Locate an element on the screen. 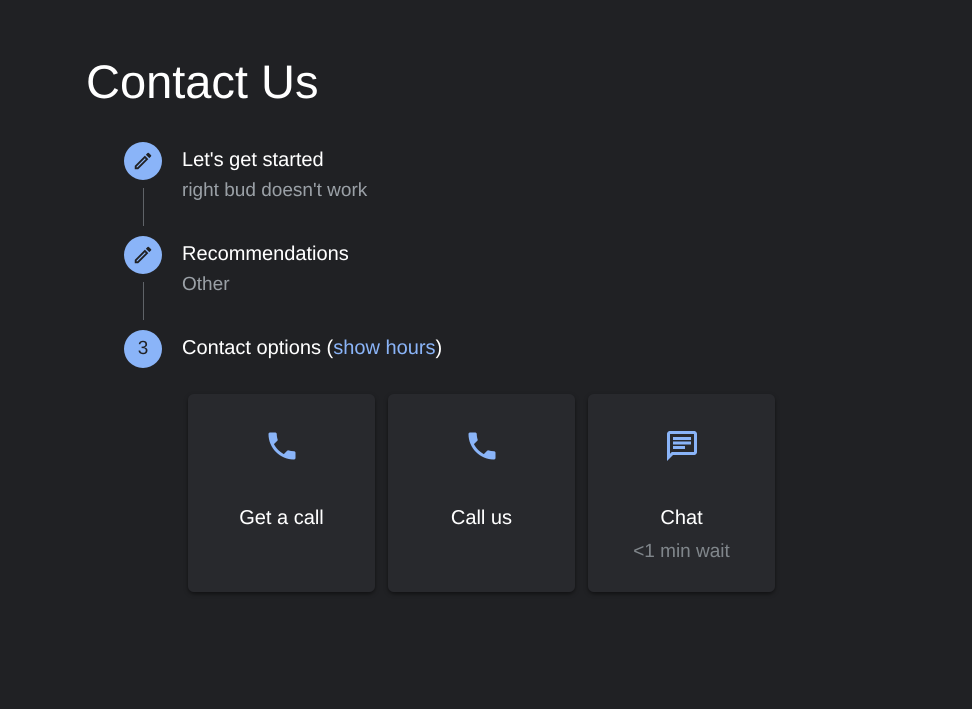  option-label: Chat is located at coordinates (681, 518).